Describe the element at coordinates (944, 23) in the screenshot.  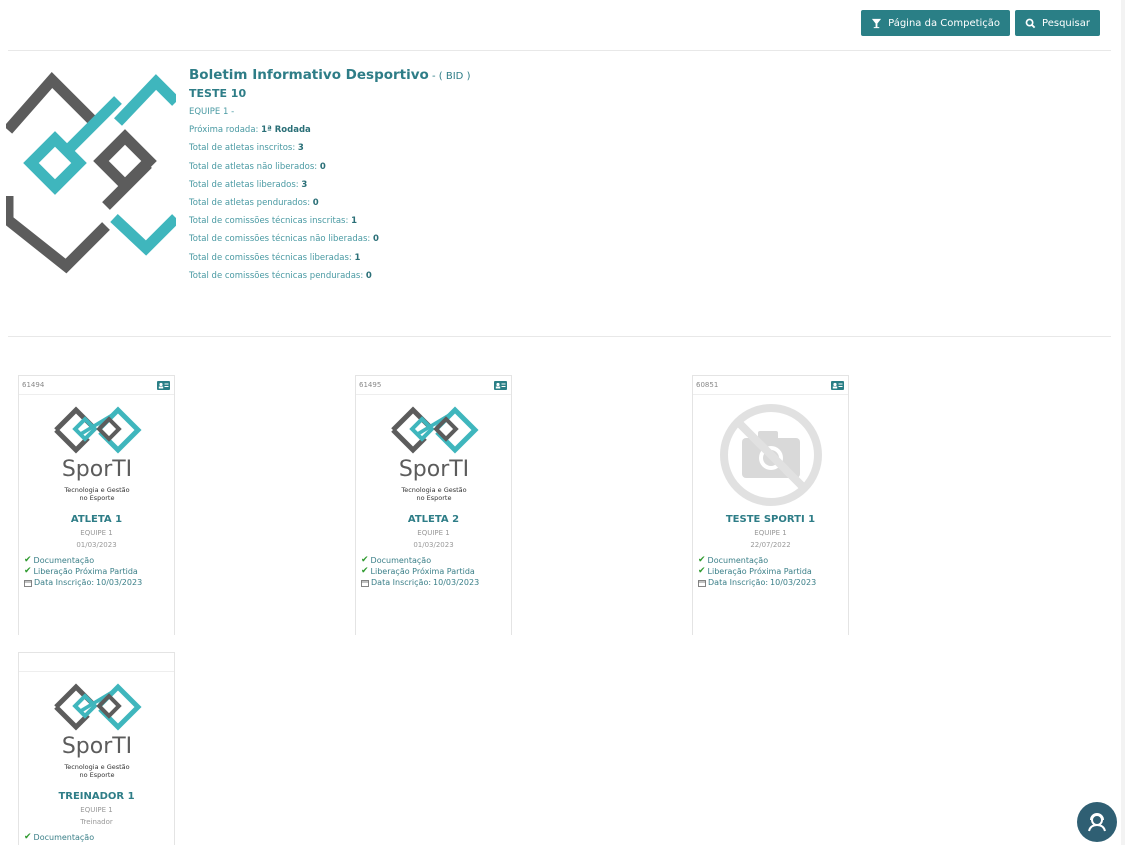
I see `competition-page-label: Página da Competição` at that location.